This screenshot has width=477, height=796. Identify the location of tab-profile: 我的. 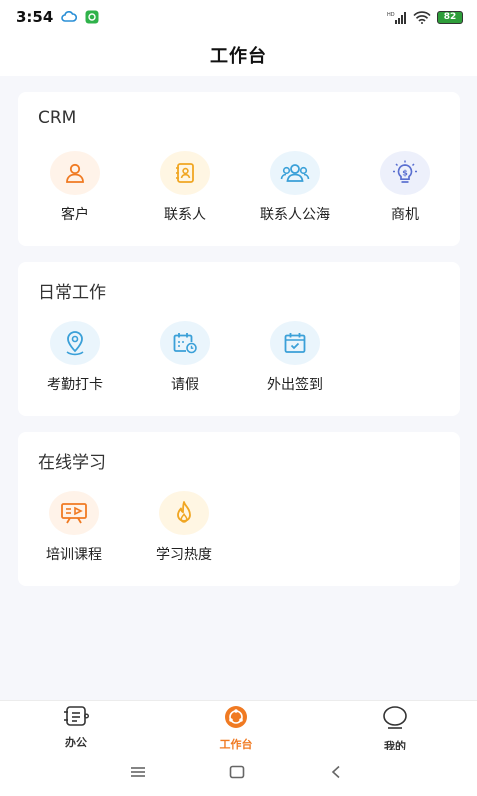
(395, 729).